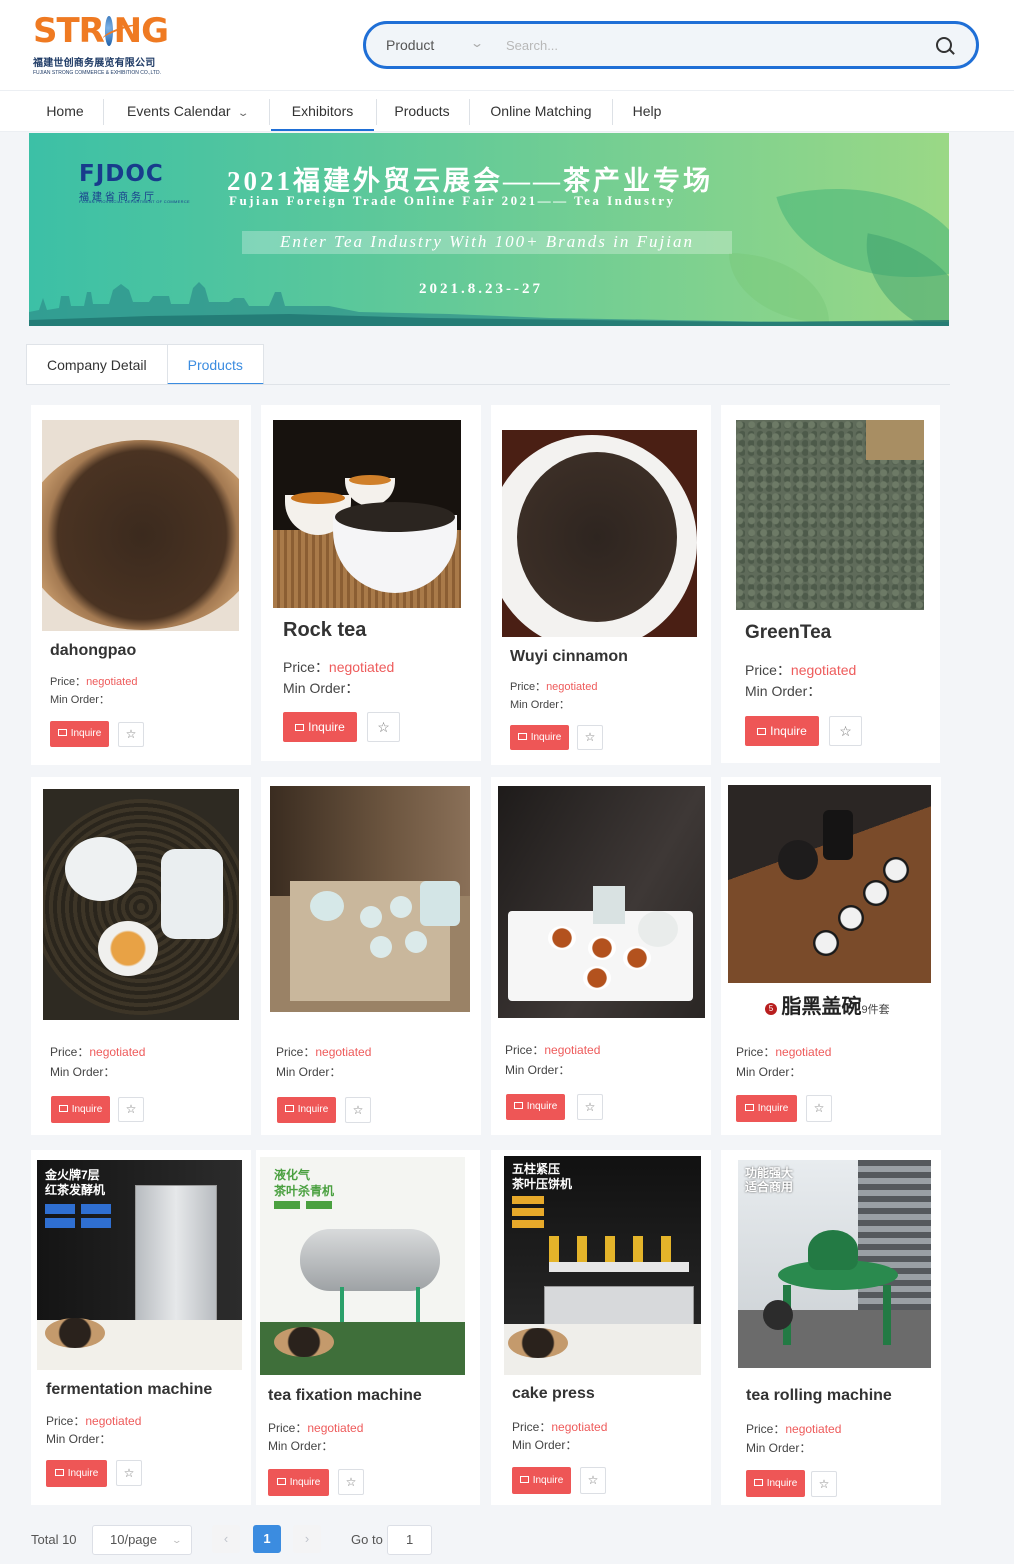 Image resolution: width=1014 pixels, height=1564 pixels. Describe the element at coordinates (569, 657) in the screenshot. I see `product-name: Wuyi cinnamon` at that location.